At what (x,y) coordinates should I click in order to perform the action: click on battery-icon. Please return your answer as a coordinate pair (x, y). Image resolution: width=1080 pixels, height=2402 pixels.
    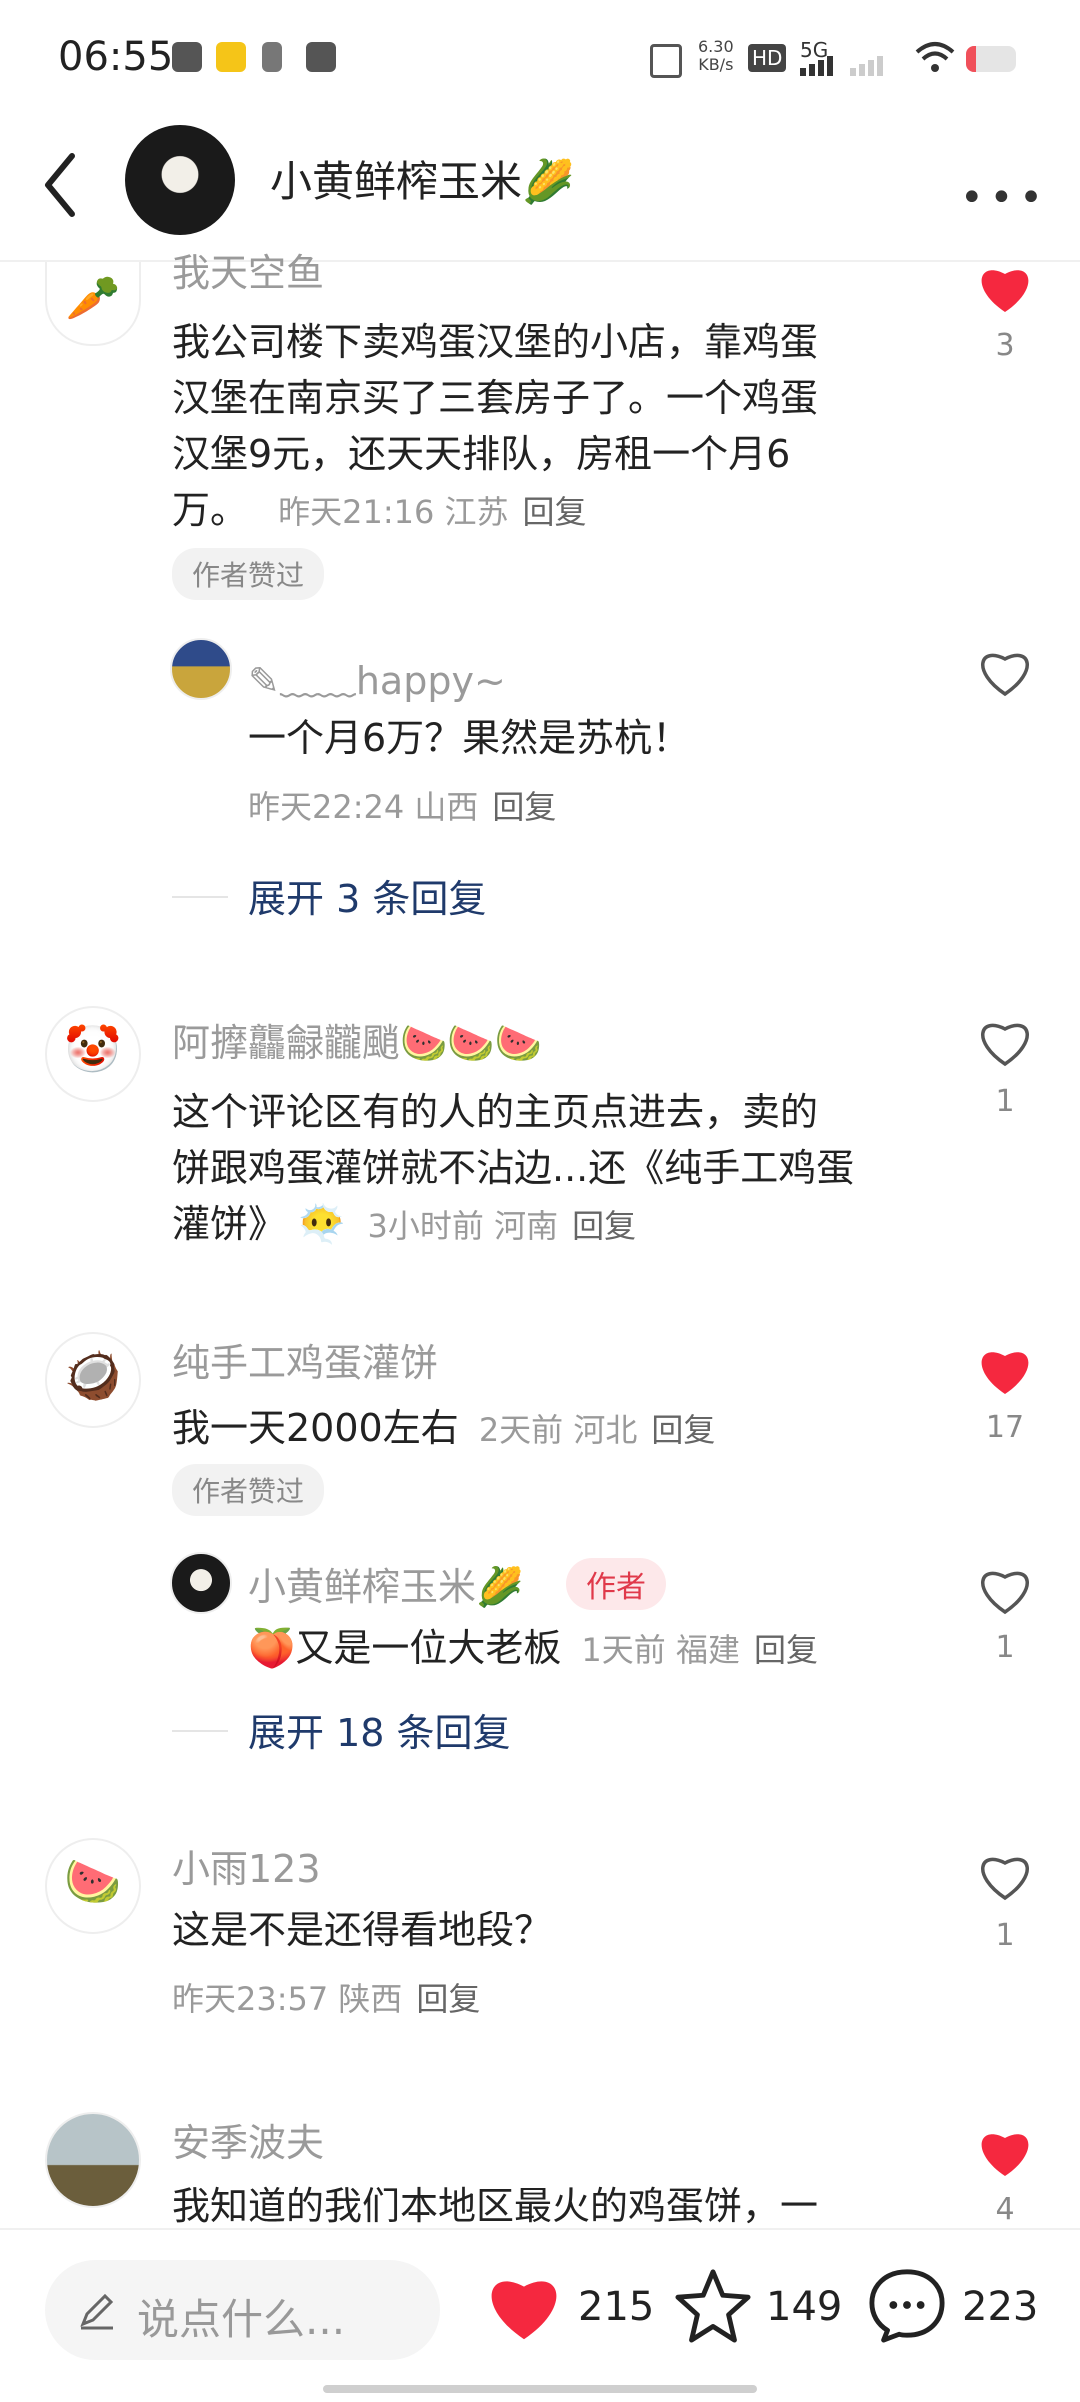
    Looking at the image, I should click on (991, 59).